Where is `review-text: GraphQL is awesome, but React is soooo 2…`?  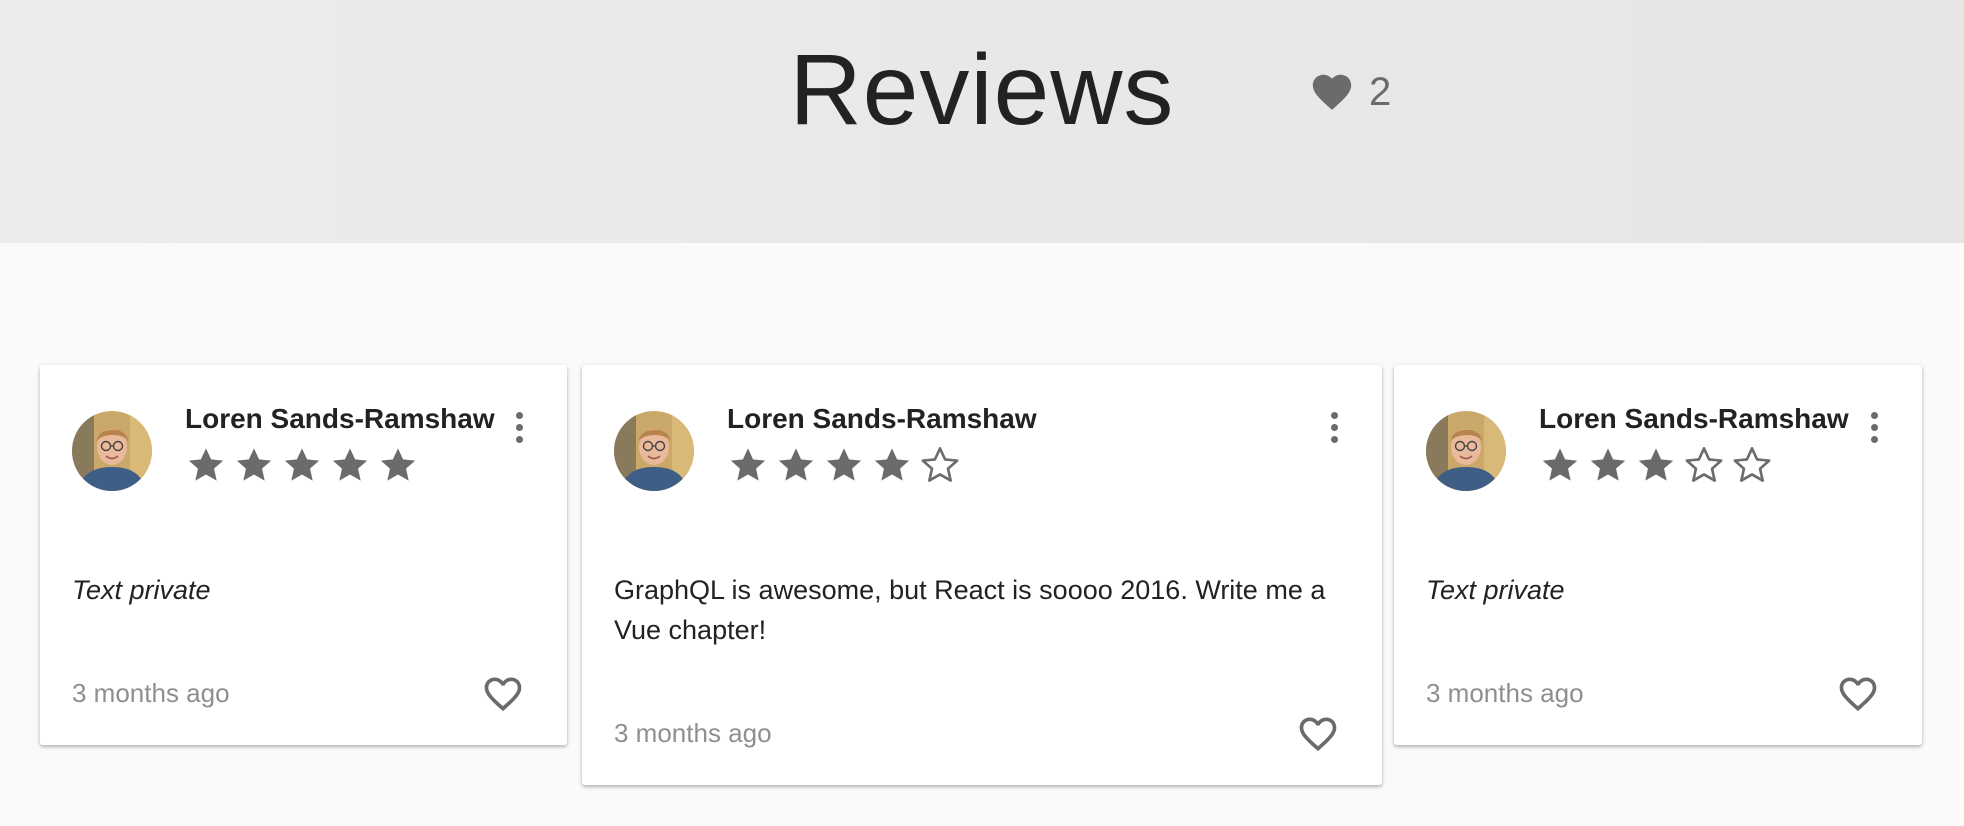
review-text: GraphQL is awesome, but React is soooo 2… is located at coordinates (970, 610).